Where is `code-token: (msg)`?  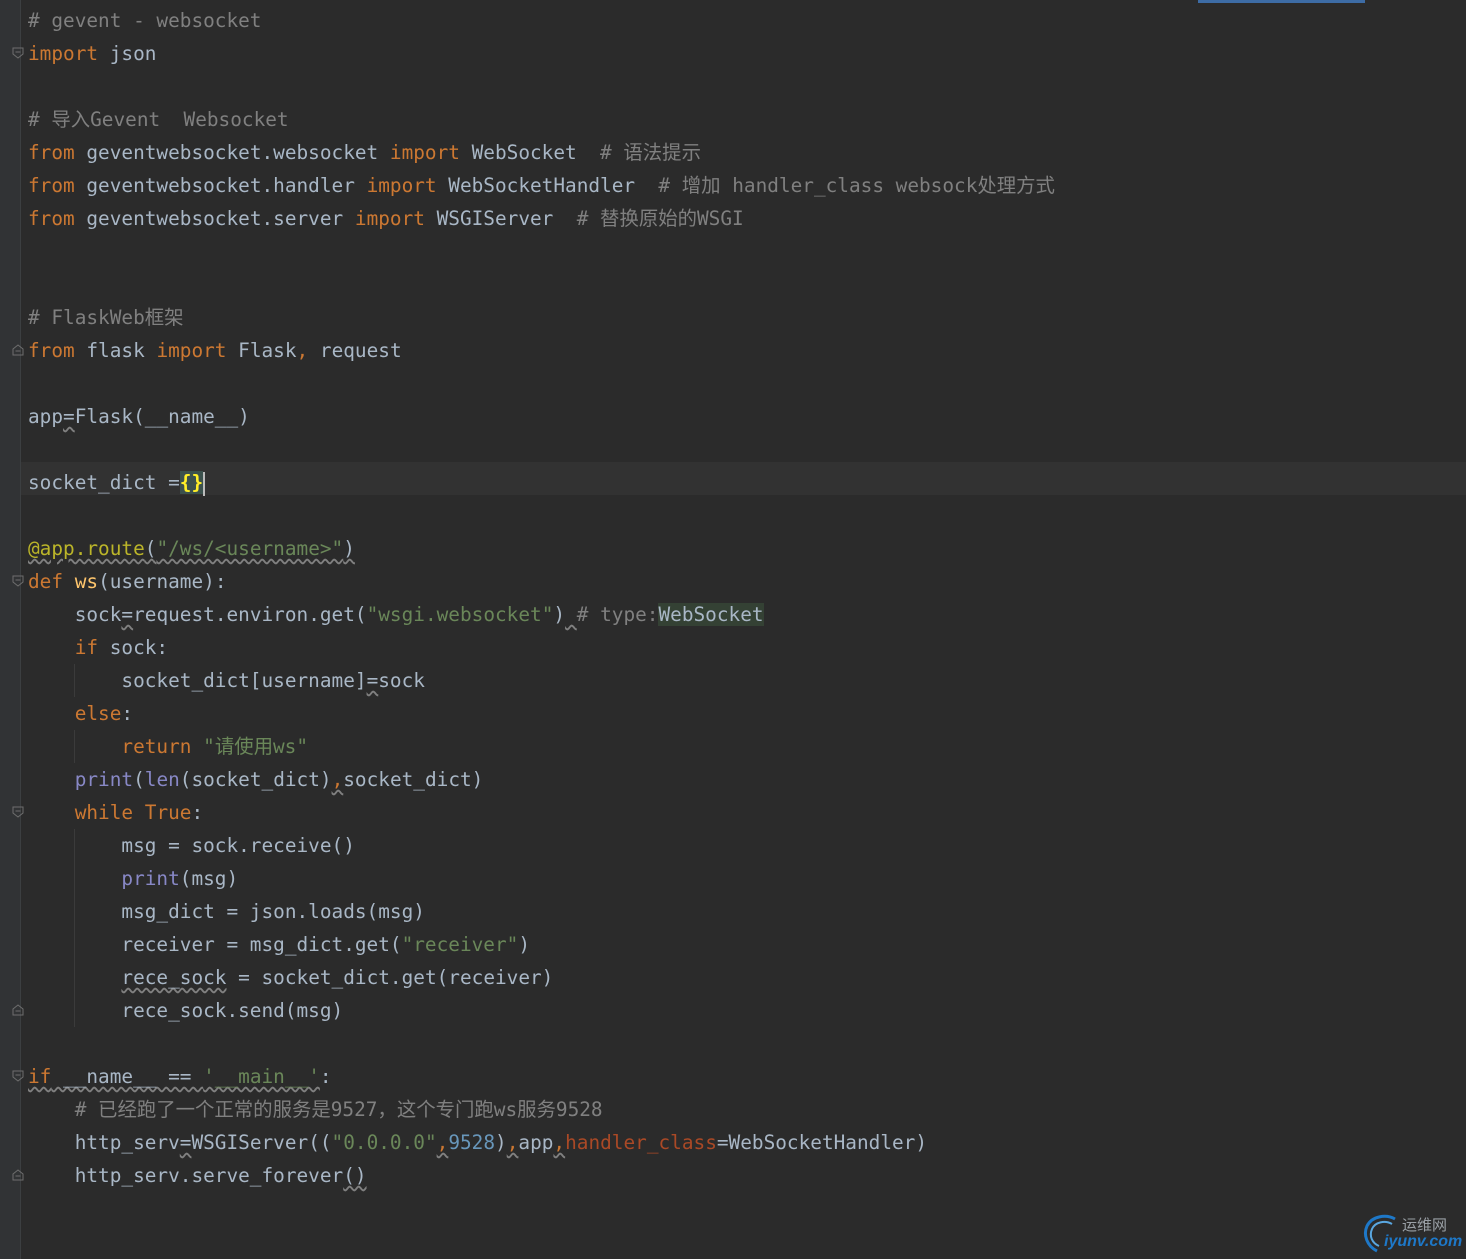 code-token: (msg) is located at coordinates (209, 878).